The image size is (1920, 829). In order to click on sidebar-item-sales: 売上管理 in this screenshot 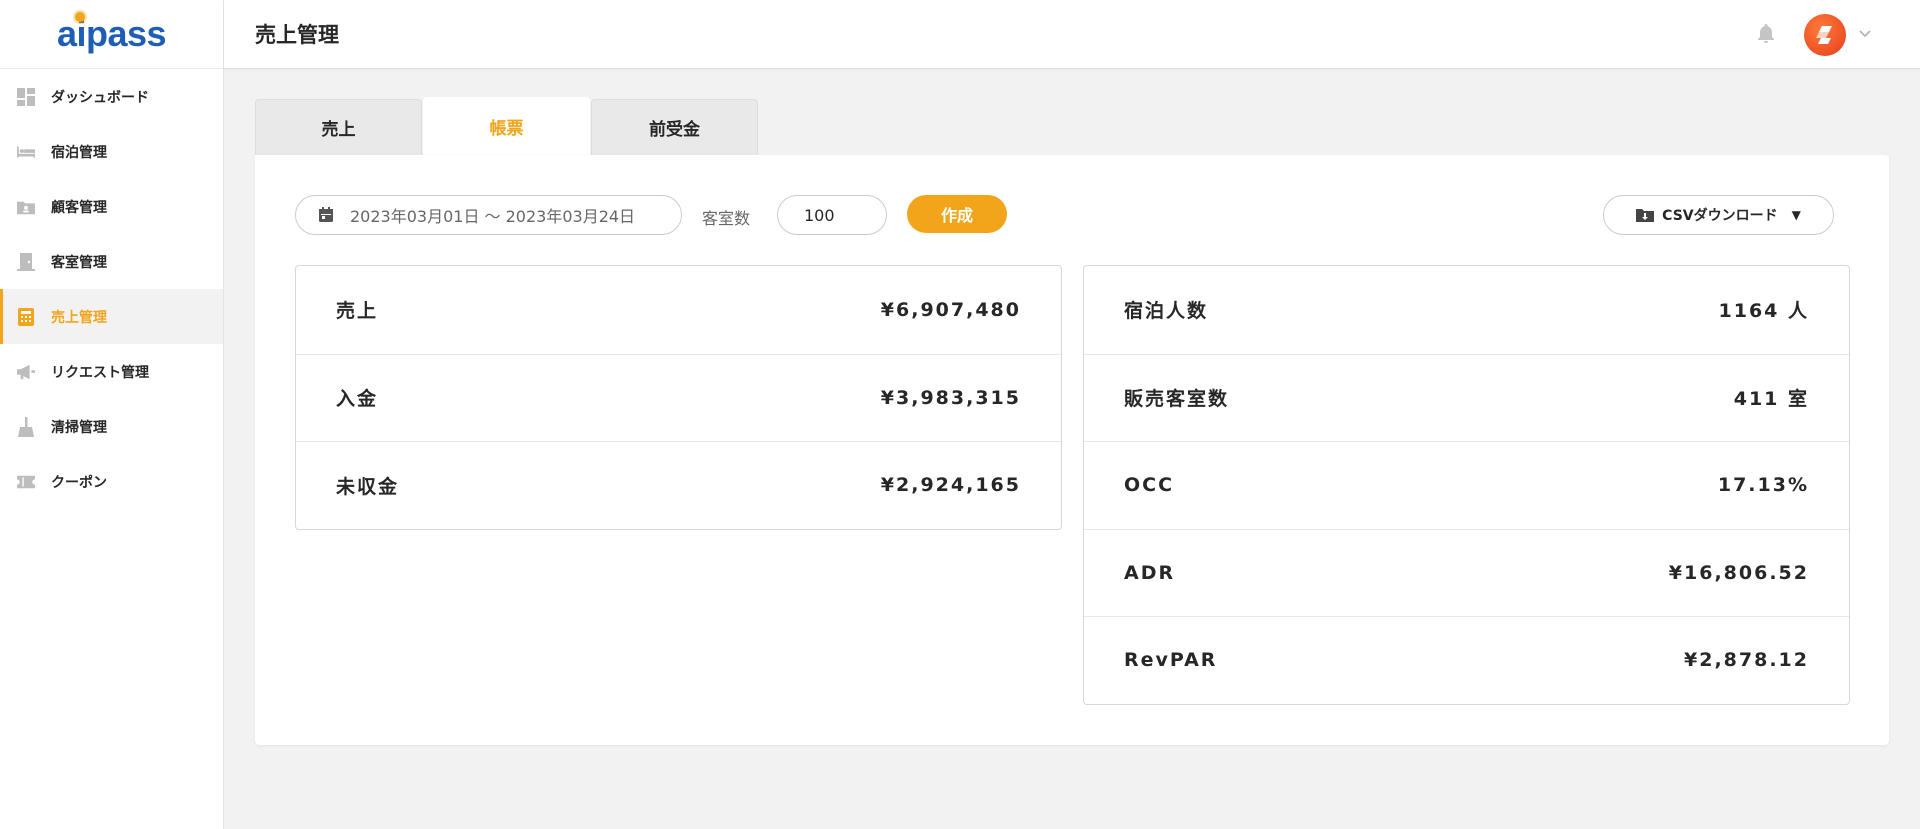, I will do `click(111, 316)`.